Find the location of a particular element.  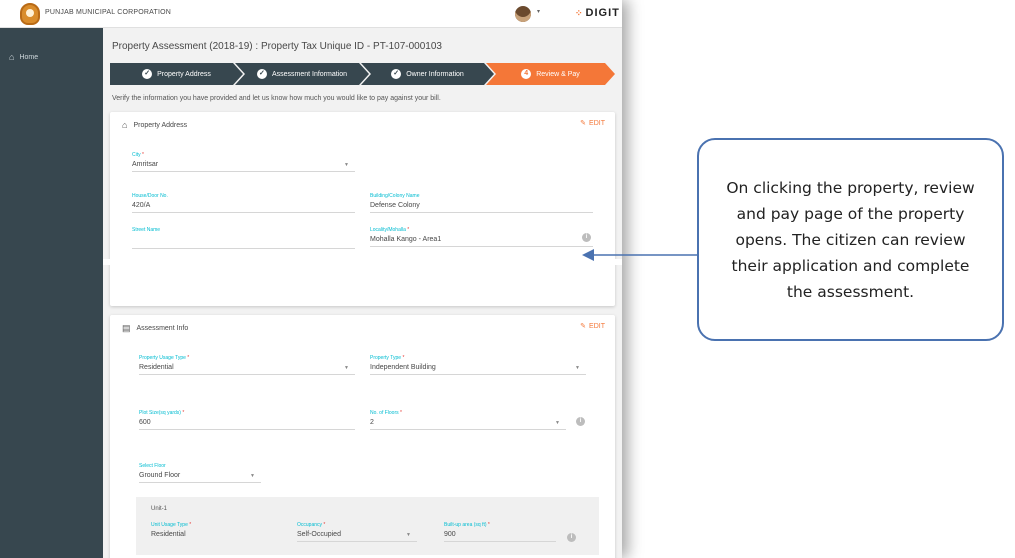

org-name: PUNJAB MUNICIPAL CORPORATION is located at coordinates (108, 12).